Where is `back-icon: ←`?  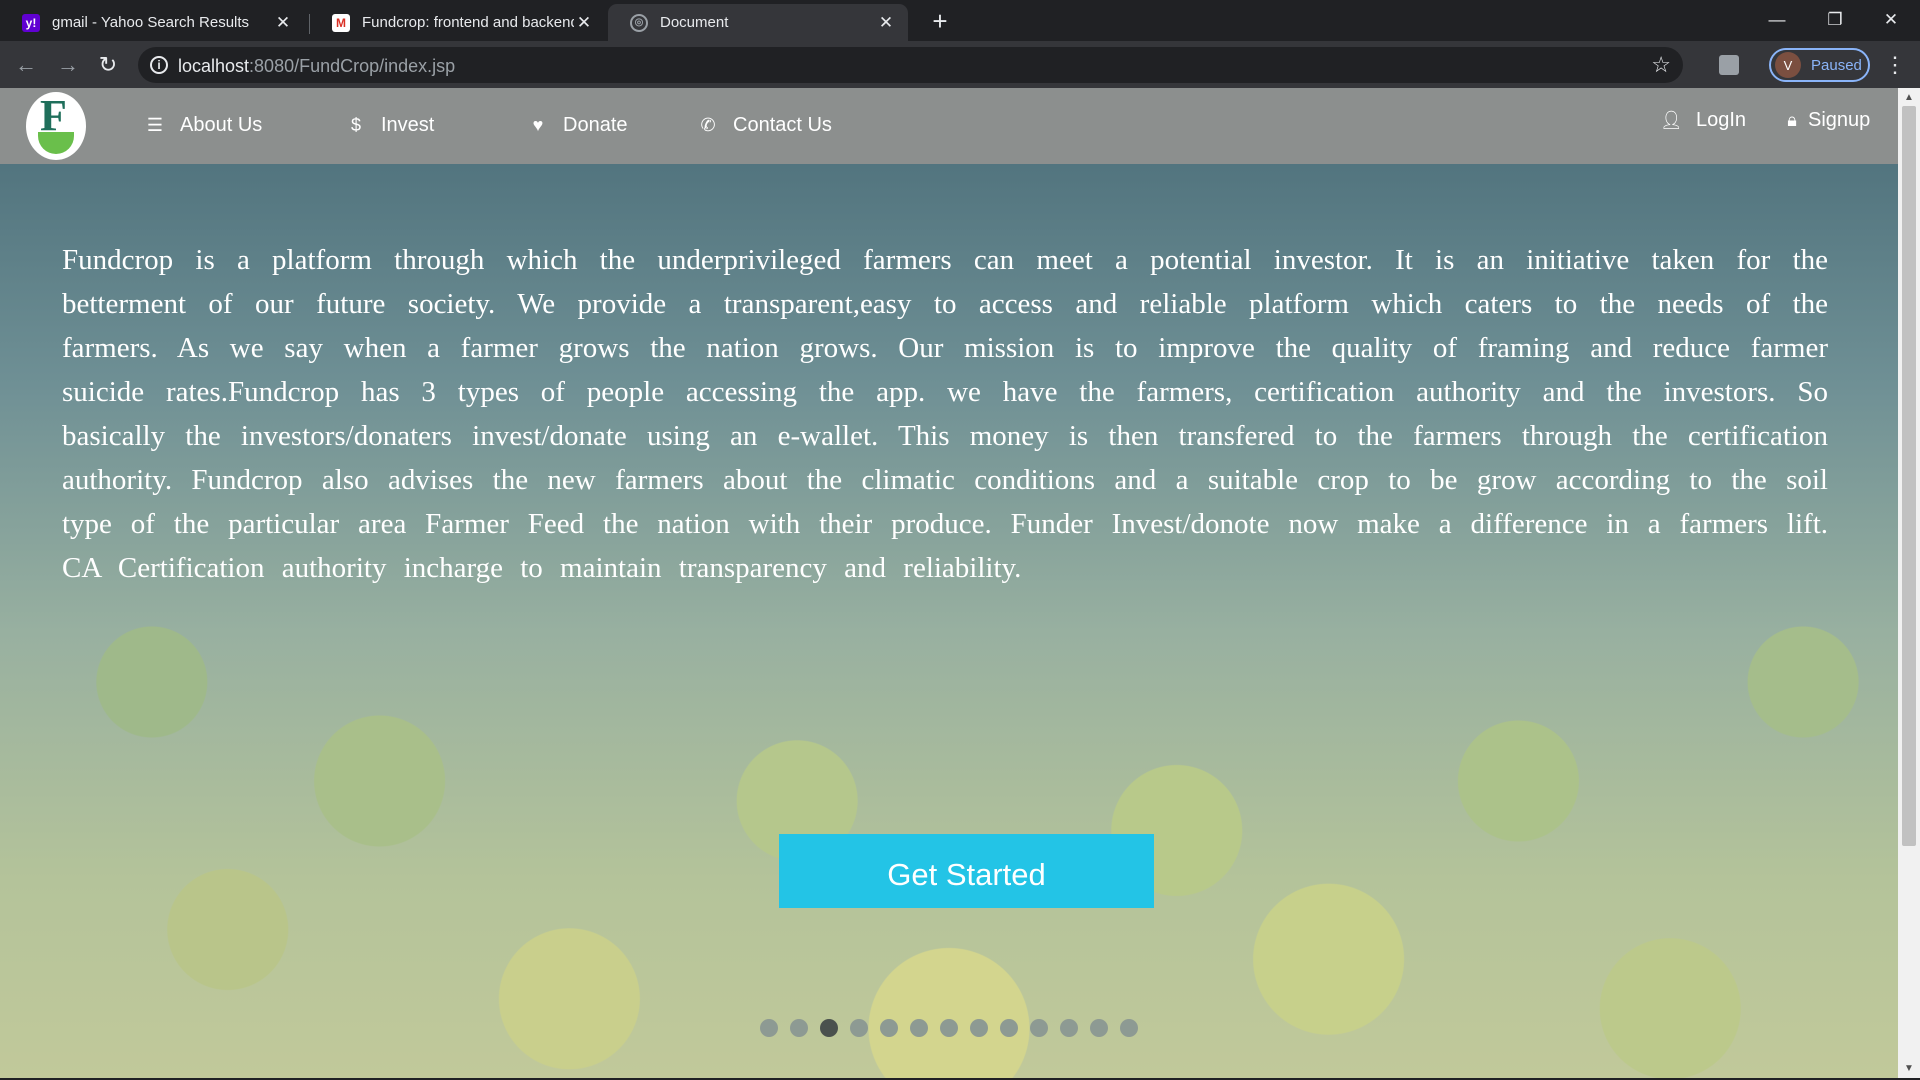 back-icon: ← is located at coordinates (26, 65).